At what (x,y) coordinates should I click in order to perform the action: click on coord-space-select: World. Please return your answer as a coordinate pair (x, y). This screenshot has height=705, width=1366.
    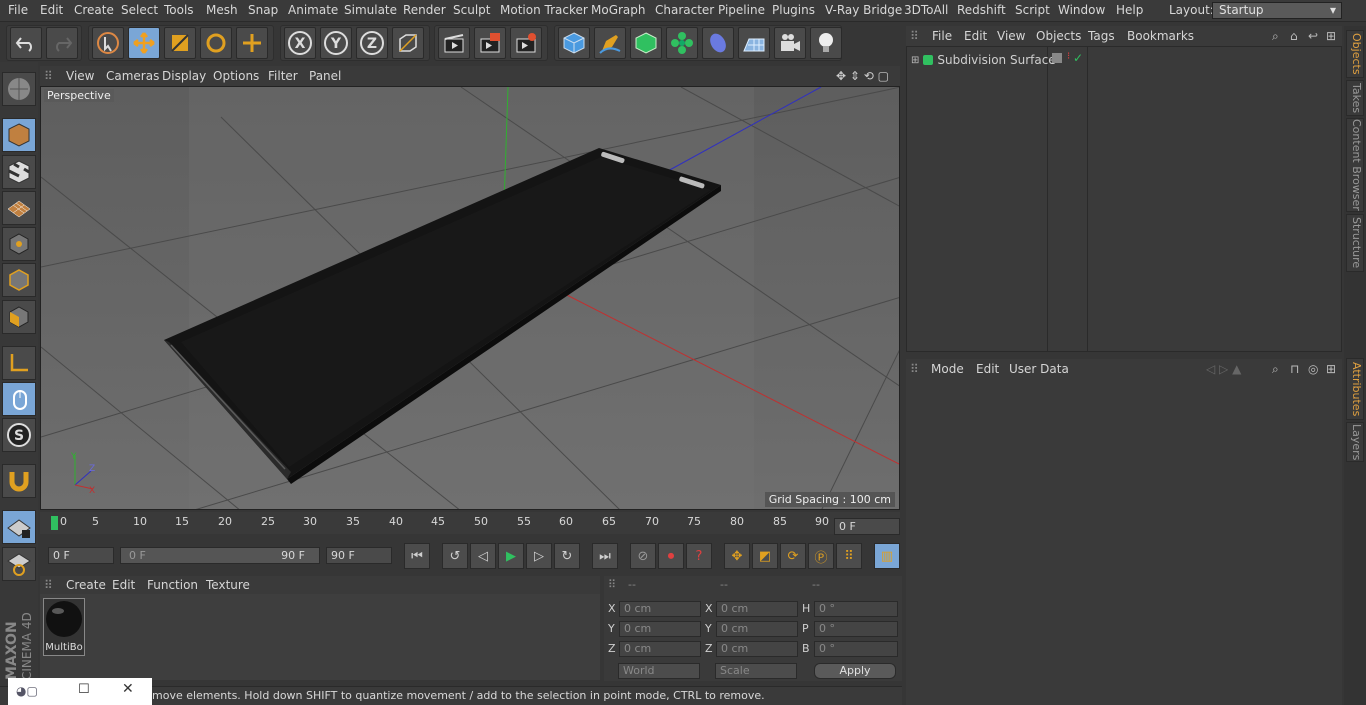
    Looking at the image, I should click on (659, 671).